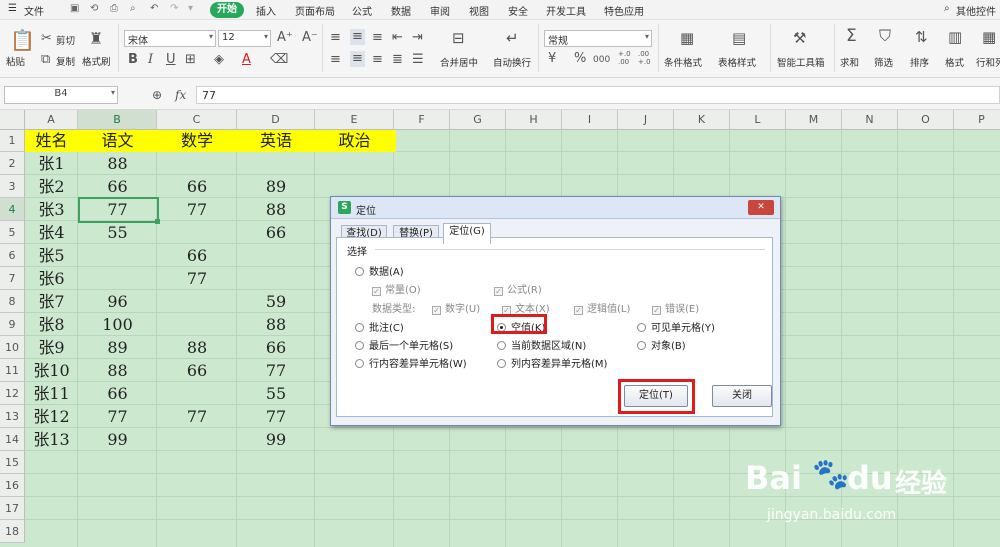  What do you see at coordinates (411, 362) in the screenshot?
I see `radio-row-diff: 行内容差异单元格(W)` at bounding box center [411, 362].